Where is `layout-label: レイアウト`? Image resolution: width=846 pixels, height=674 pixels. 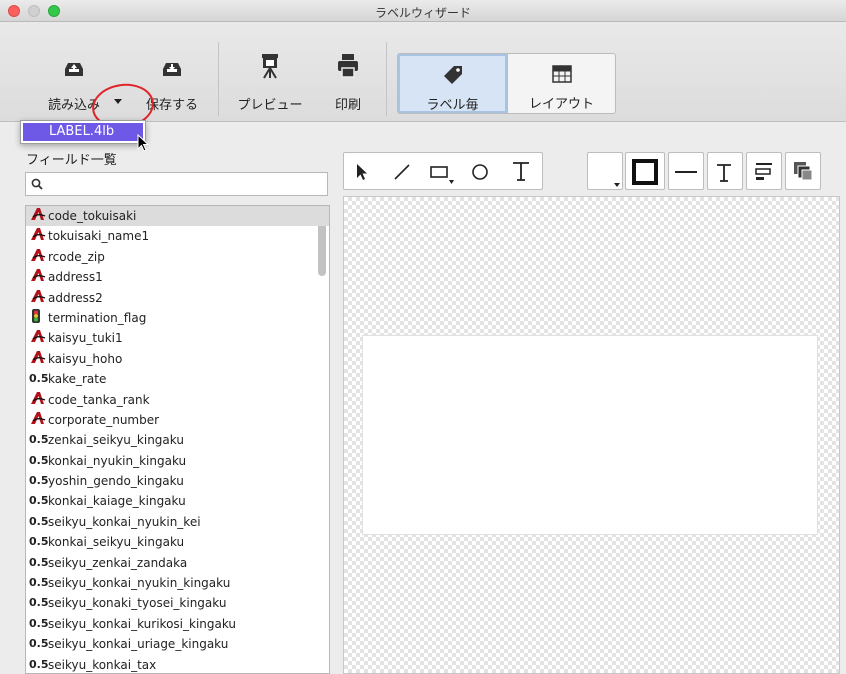
layout-label: レイアウト is located at coordinates (561, 104).